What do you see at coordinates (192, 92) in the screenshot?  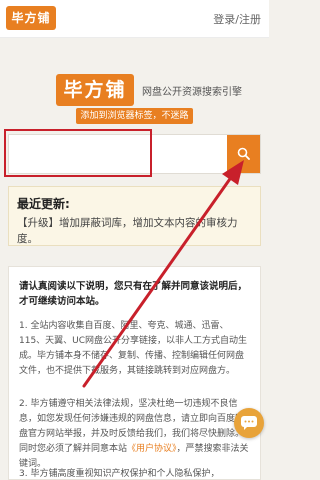 I see `brand-slogan: 网盘公开资源搜索引擎` at bounding box center [192, 92].